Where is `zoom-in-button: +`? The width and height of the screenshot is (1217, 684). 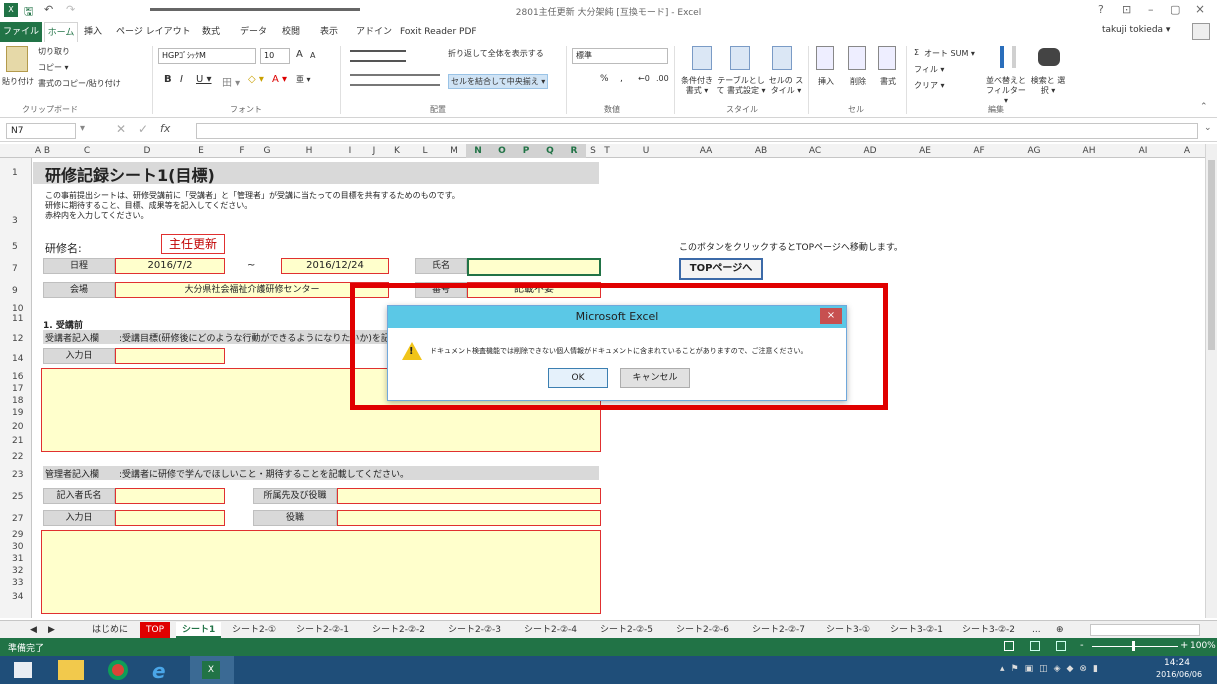
zoom-in-button: + is located at coordinates (1184, 645).